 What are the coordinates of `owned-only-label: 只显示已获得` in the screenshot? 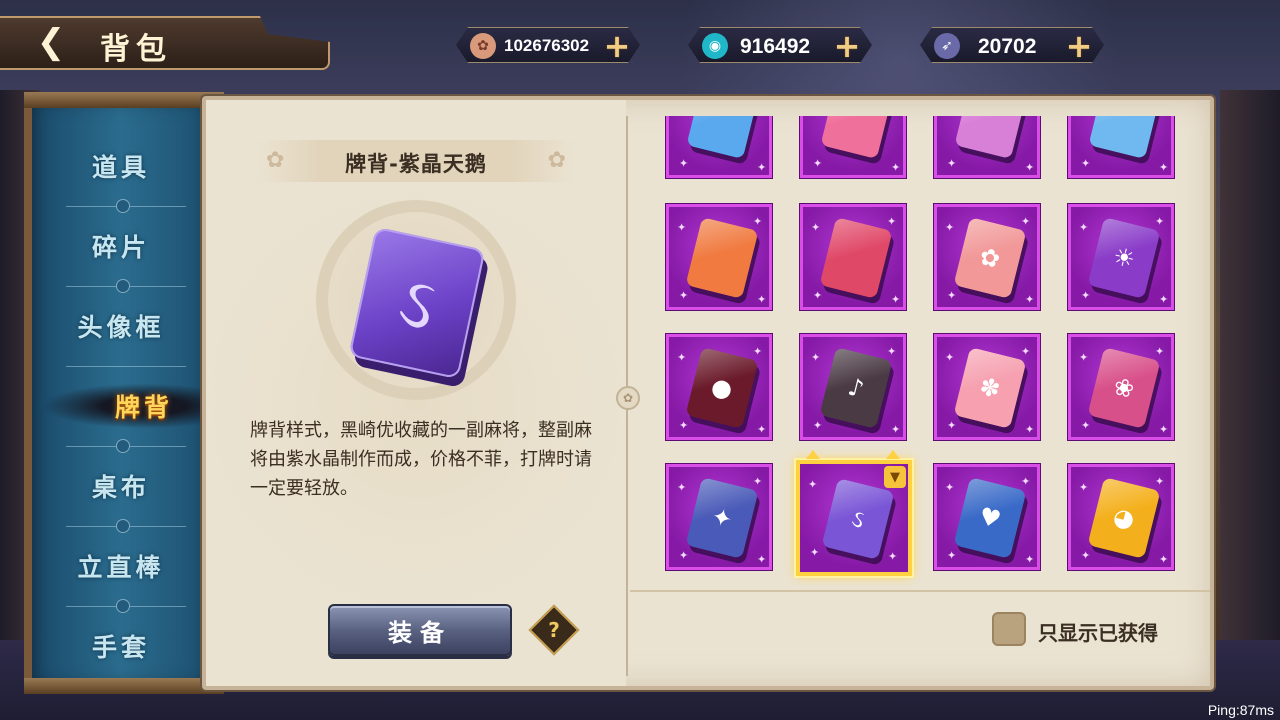 It's located at (1098, 633).